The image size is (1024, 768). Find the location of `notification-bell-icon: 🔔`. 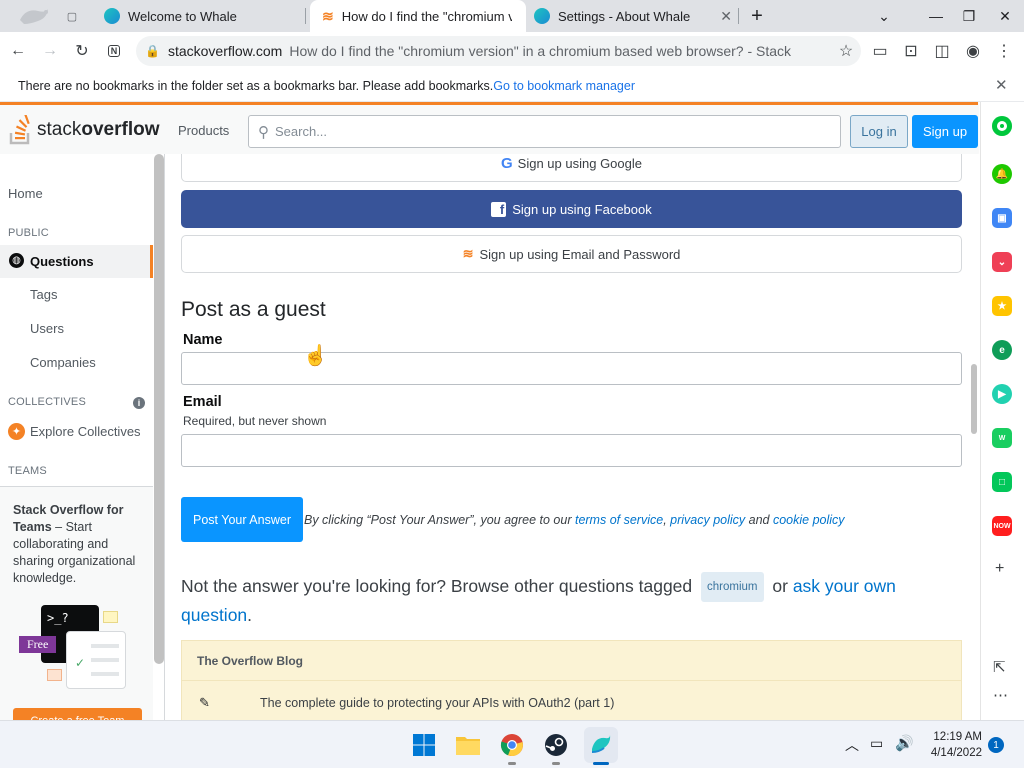

notification-bell-icon: 🔔 is located at coordinates (1002, 174).